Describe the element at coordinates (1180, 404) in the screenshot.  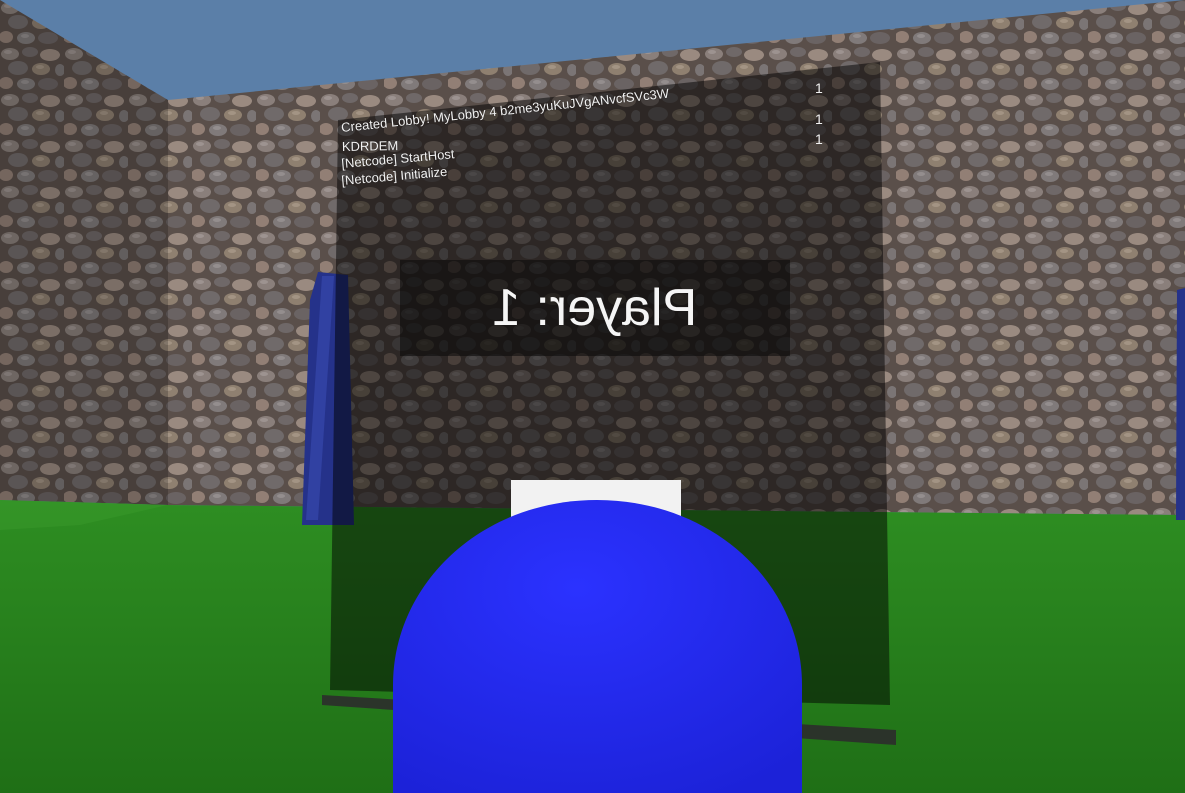
I see `pillar-right` at that location.